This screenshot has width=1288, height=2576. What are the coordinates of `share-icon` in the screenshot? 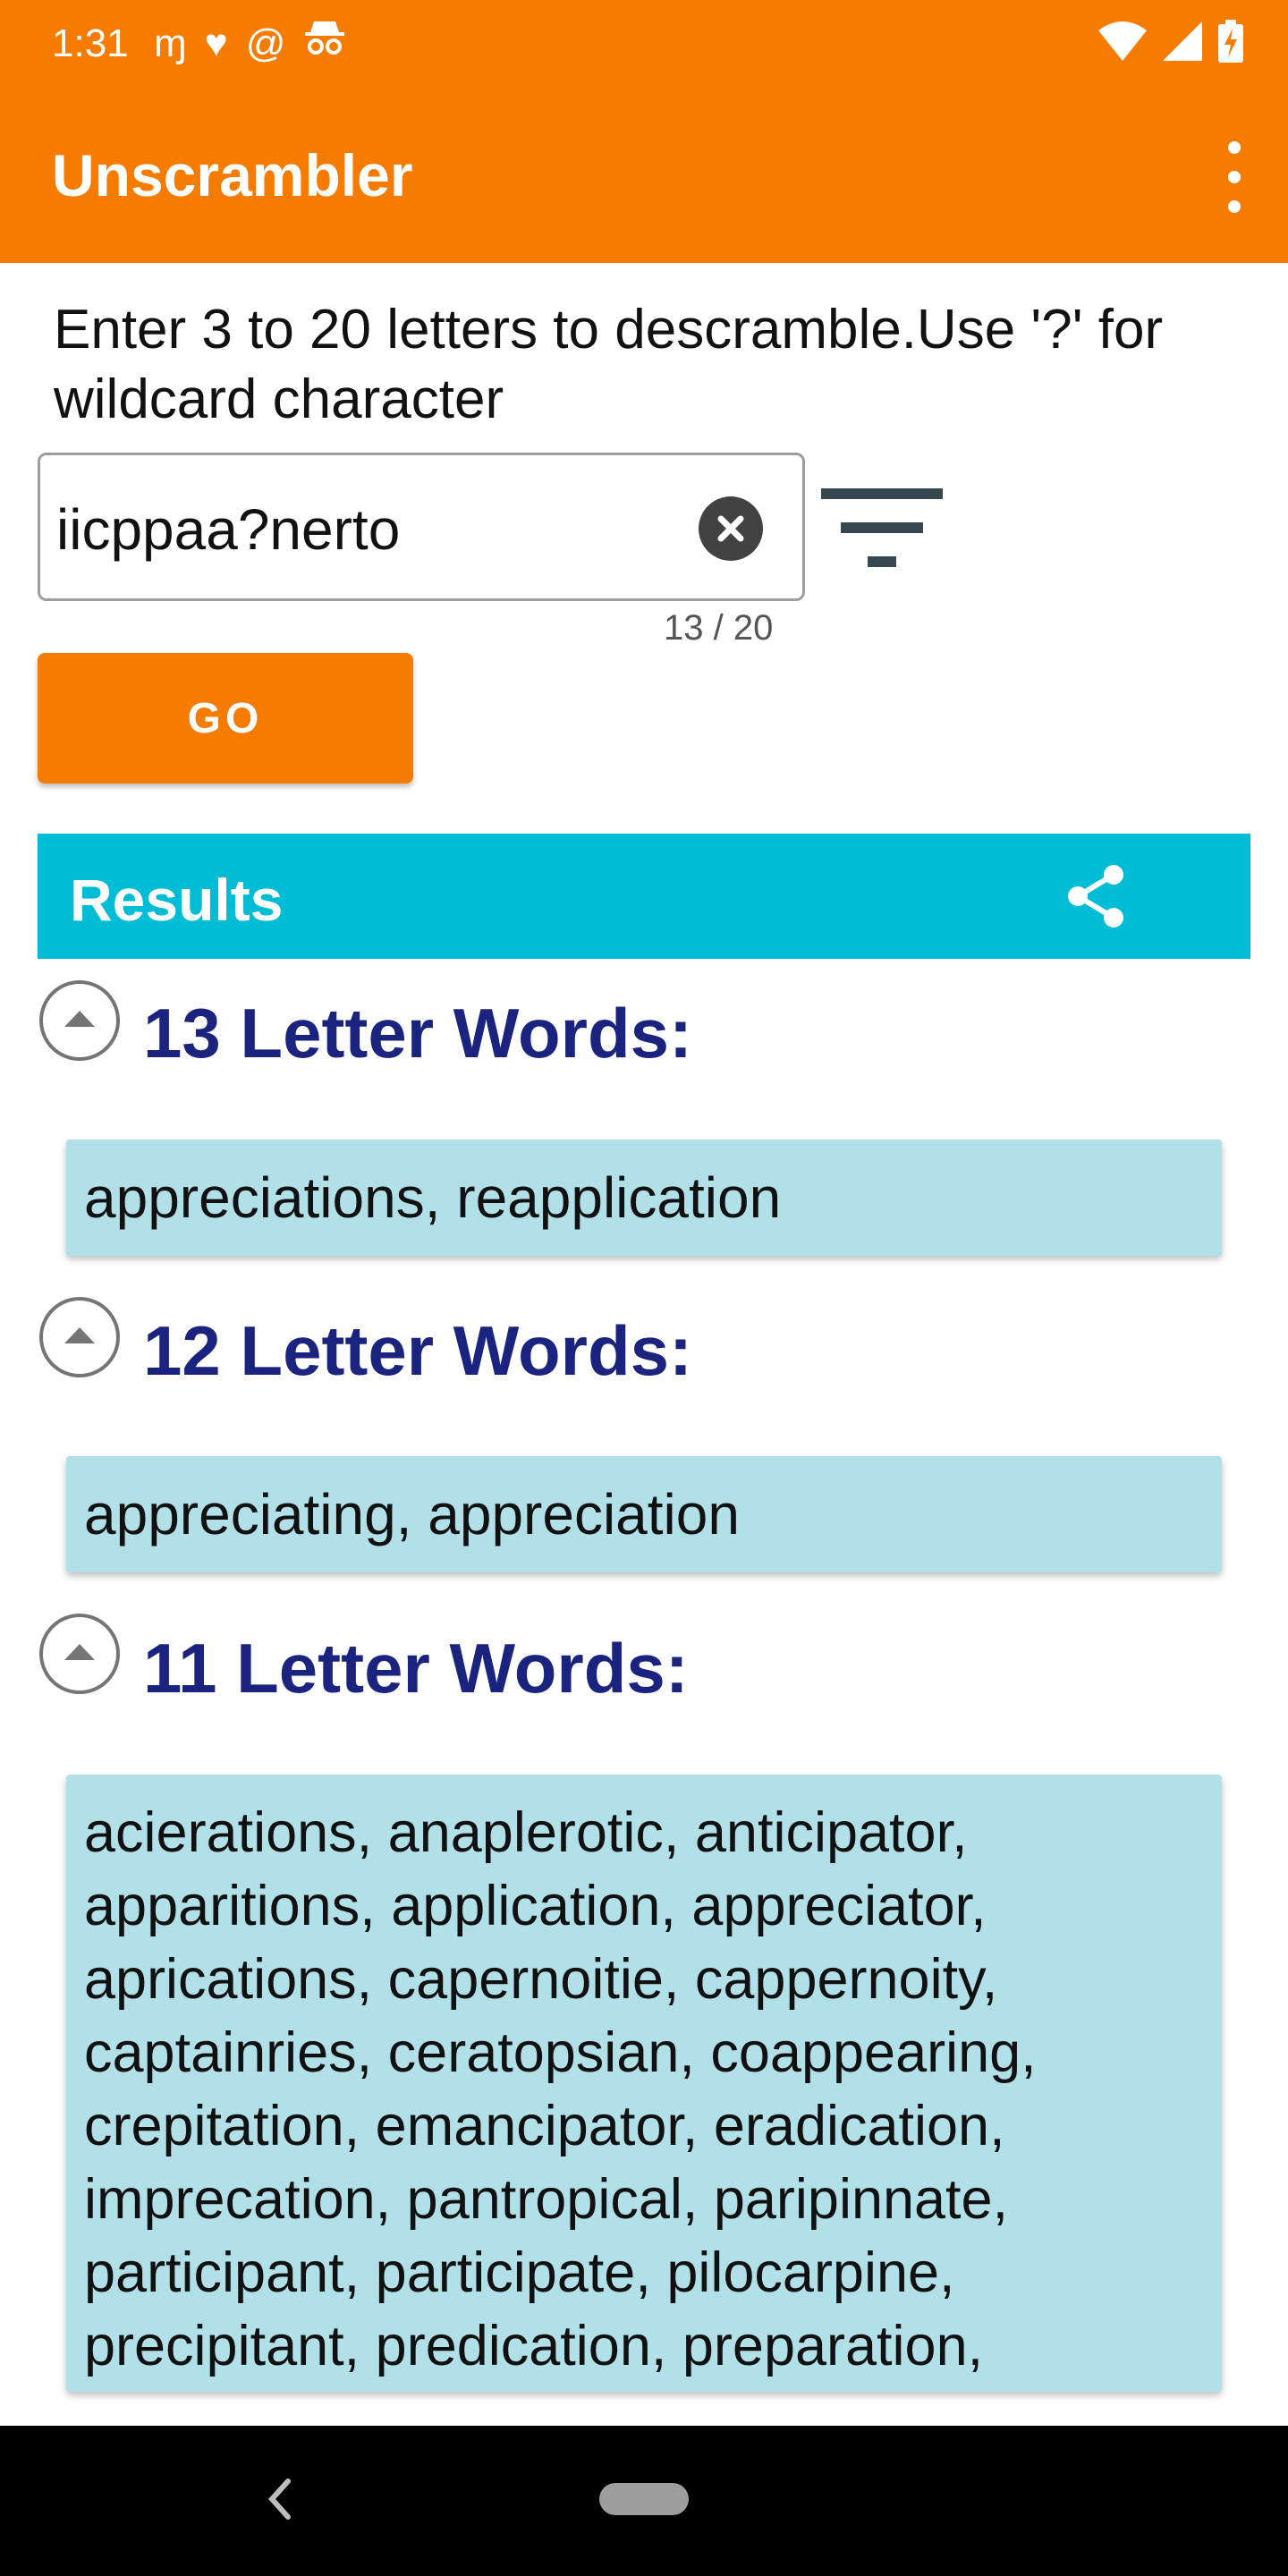 It's located at (1095, 896).